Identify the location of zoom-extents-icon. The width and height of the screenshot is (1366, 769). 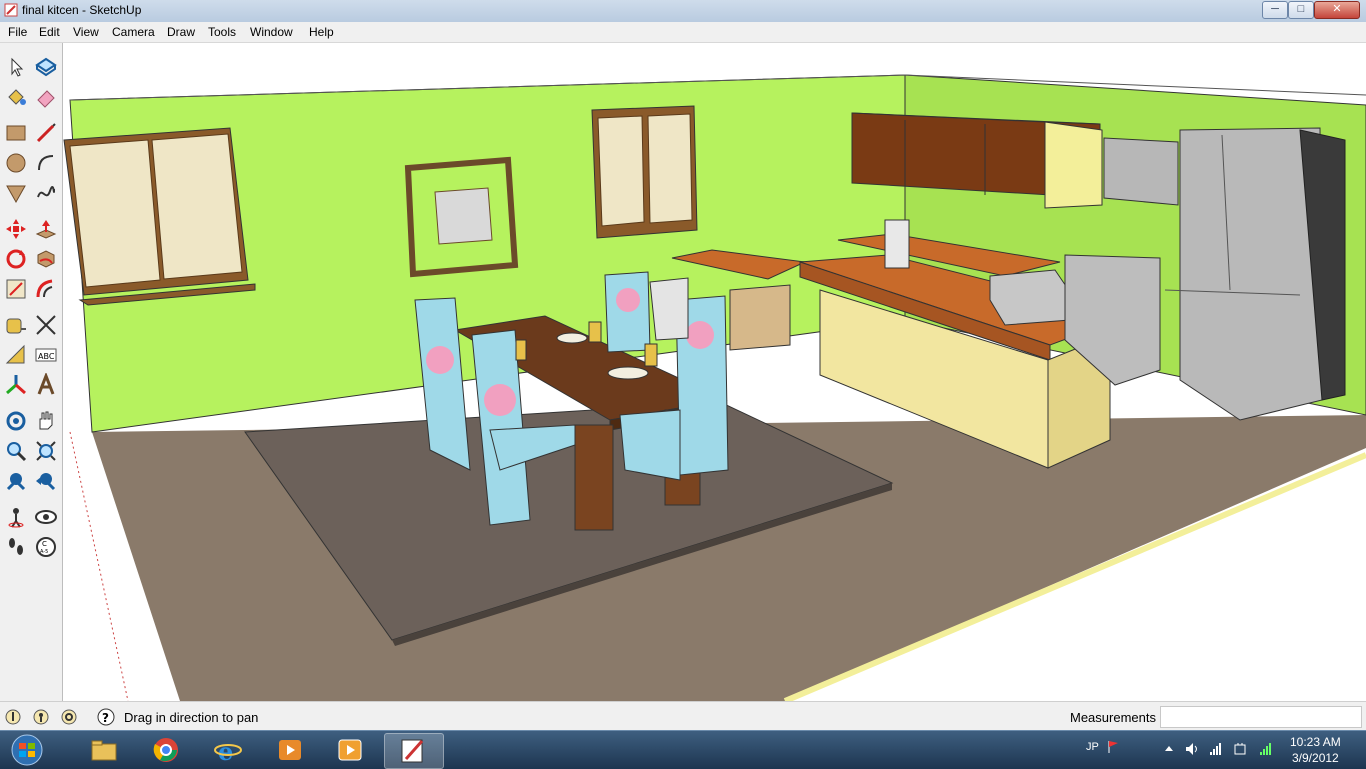
(16, 481).